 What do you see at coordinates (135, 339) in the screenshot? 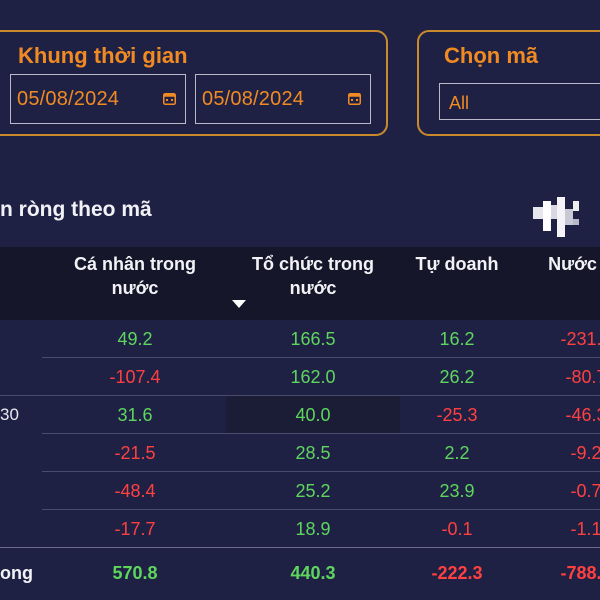
I see `cell-value: 49.2` at bounding box center [135, 339].